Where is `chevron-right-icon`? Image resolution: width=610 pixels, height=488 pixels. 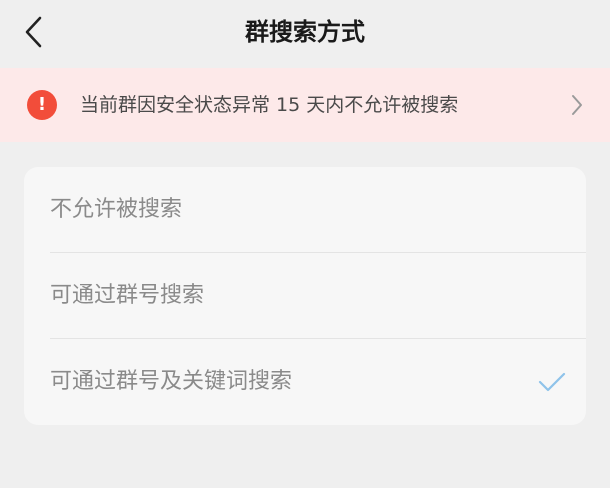 chevron-right-icon is located at coordinates (577, 105).